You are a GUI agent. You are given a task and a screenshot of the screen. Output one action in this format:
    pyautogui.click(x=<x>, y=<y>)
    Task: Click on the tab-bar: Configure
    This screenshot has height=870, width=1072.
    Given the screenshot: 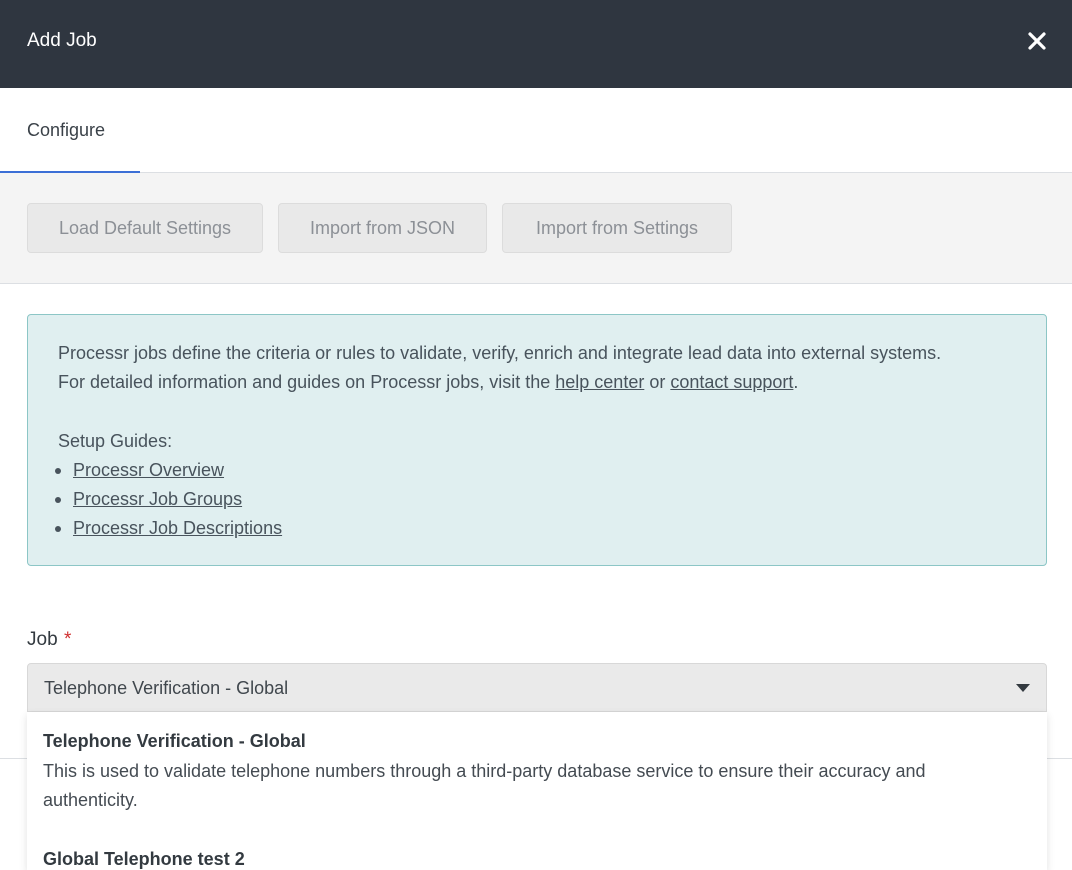 What is the action you would take?
    pyautogui.click(x=536, y=131)
    